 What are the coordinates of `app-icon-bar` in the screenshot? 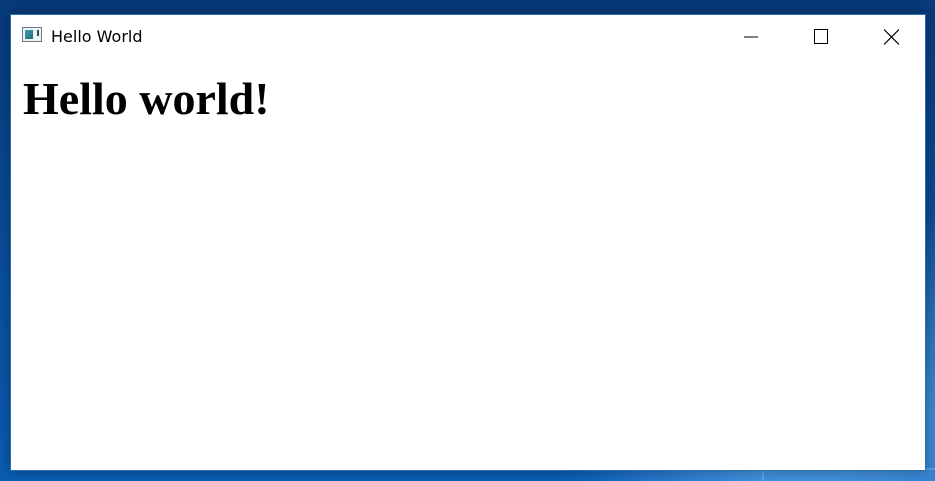 It's located at (38, 33).